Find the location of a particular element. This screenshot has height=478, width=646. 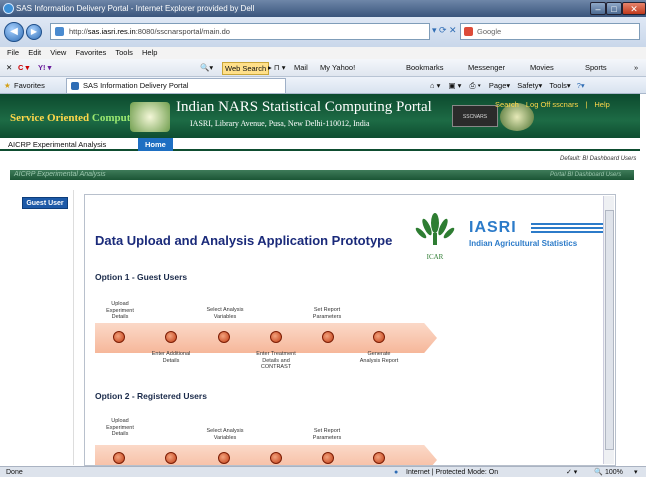

forward-button: ▶ is located at coordinates (34, 32).